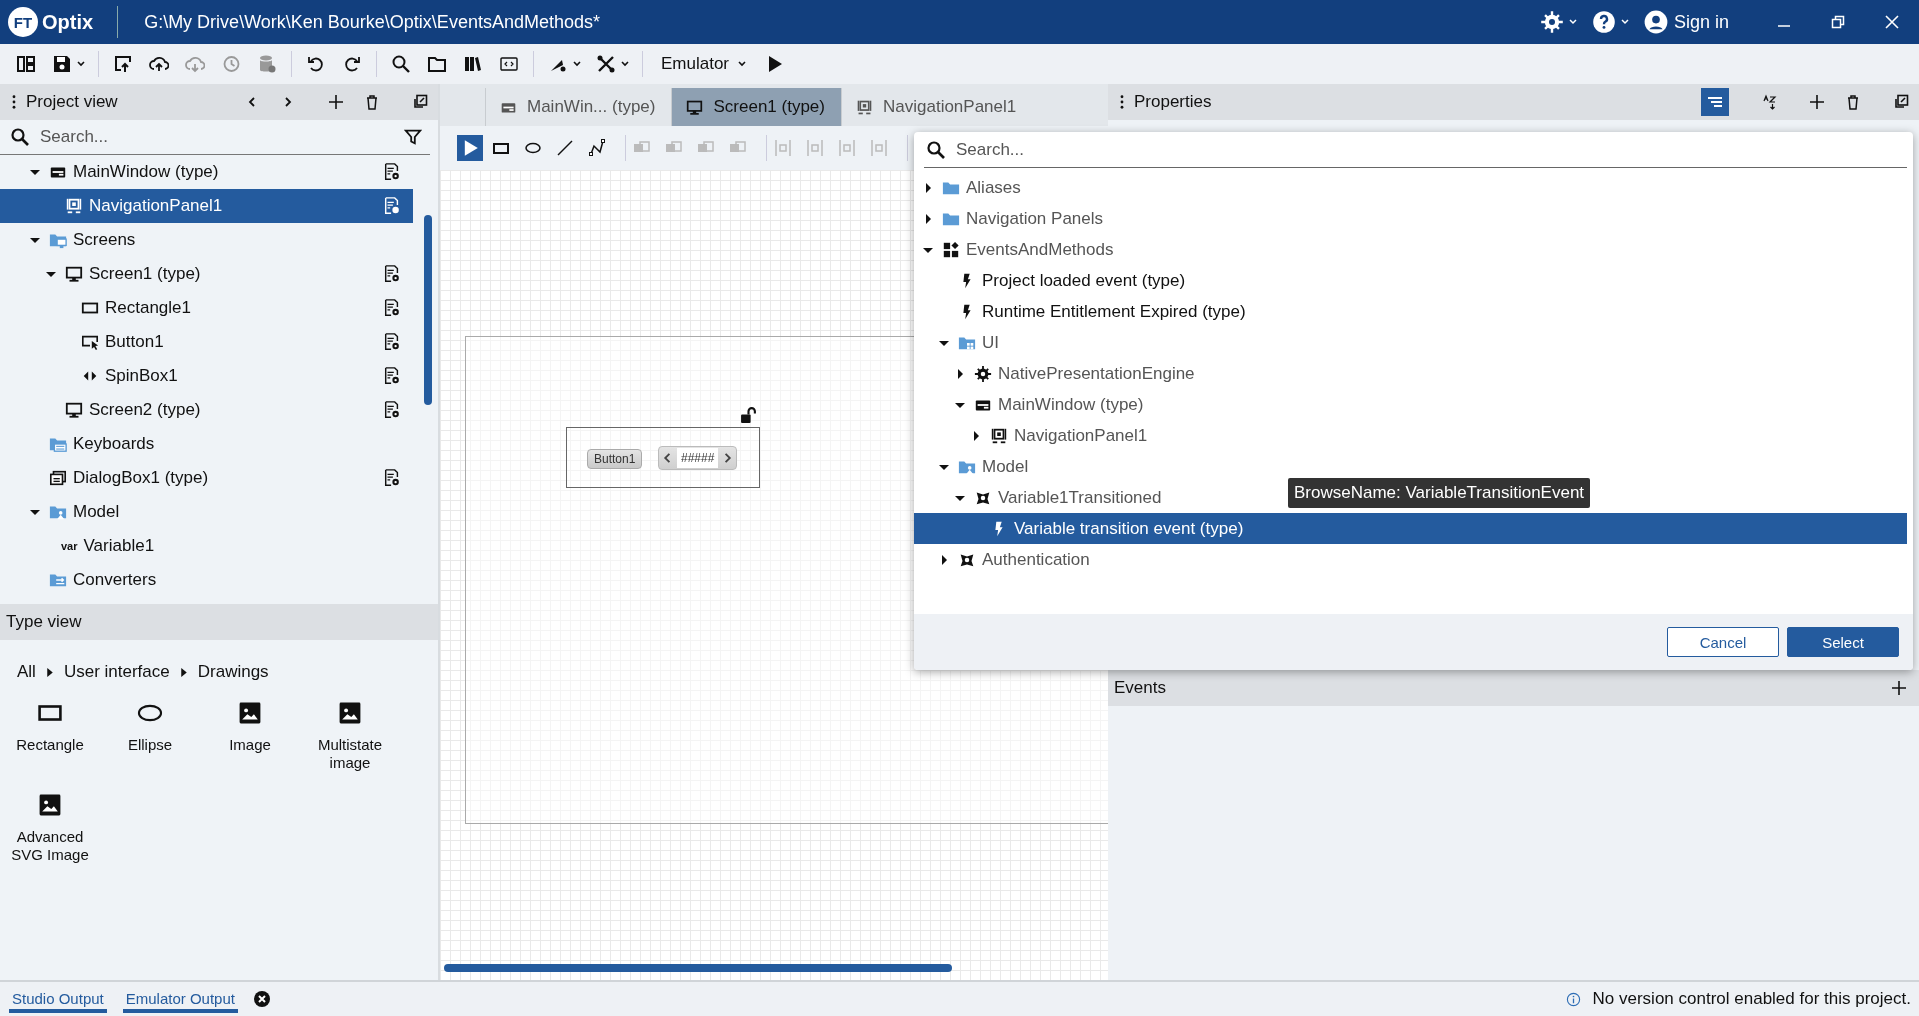 The height and width of the screenshot is (1016, 1919). Describe the element at coordinates (180, 999) in the screenshot. I see `output-tab: Emulator Output` at that location.